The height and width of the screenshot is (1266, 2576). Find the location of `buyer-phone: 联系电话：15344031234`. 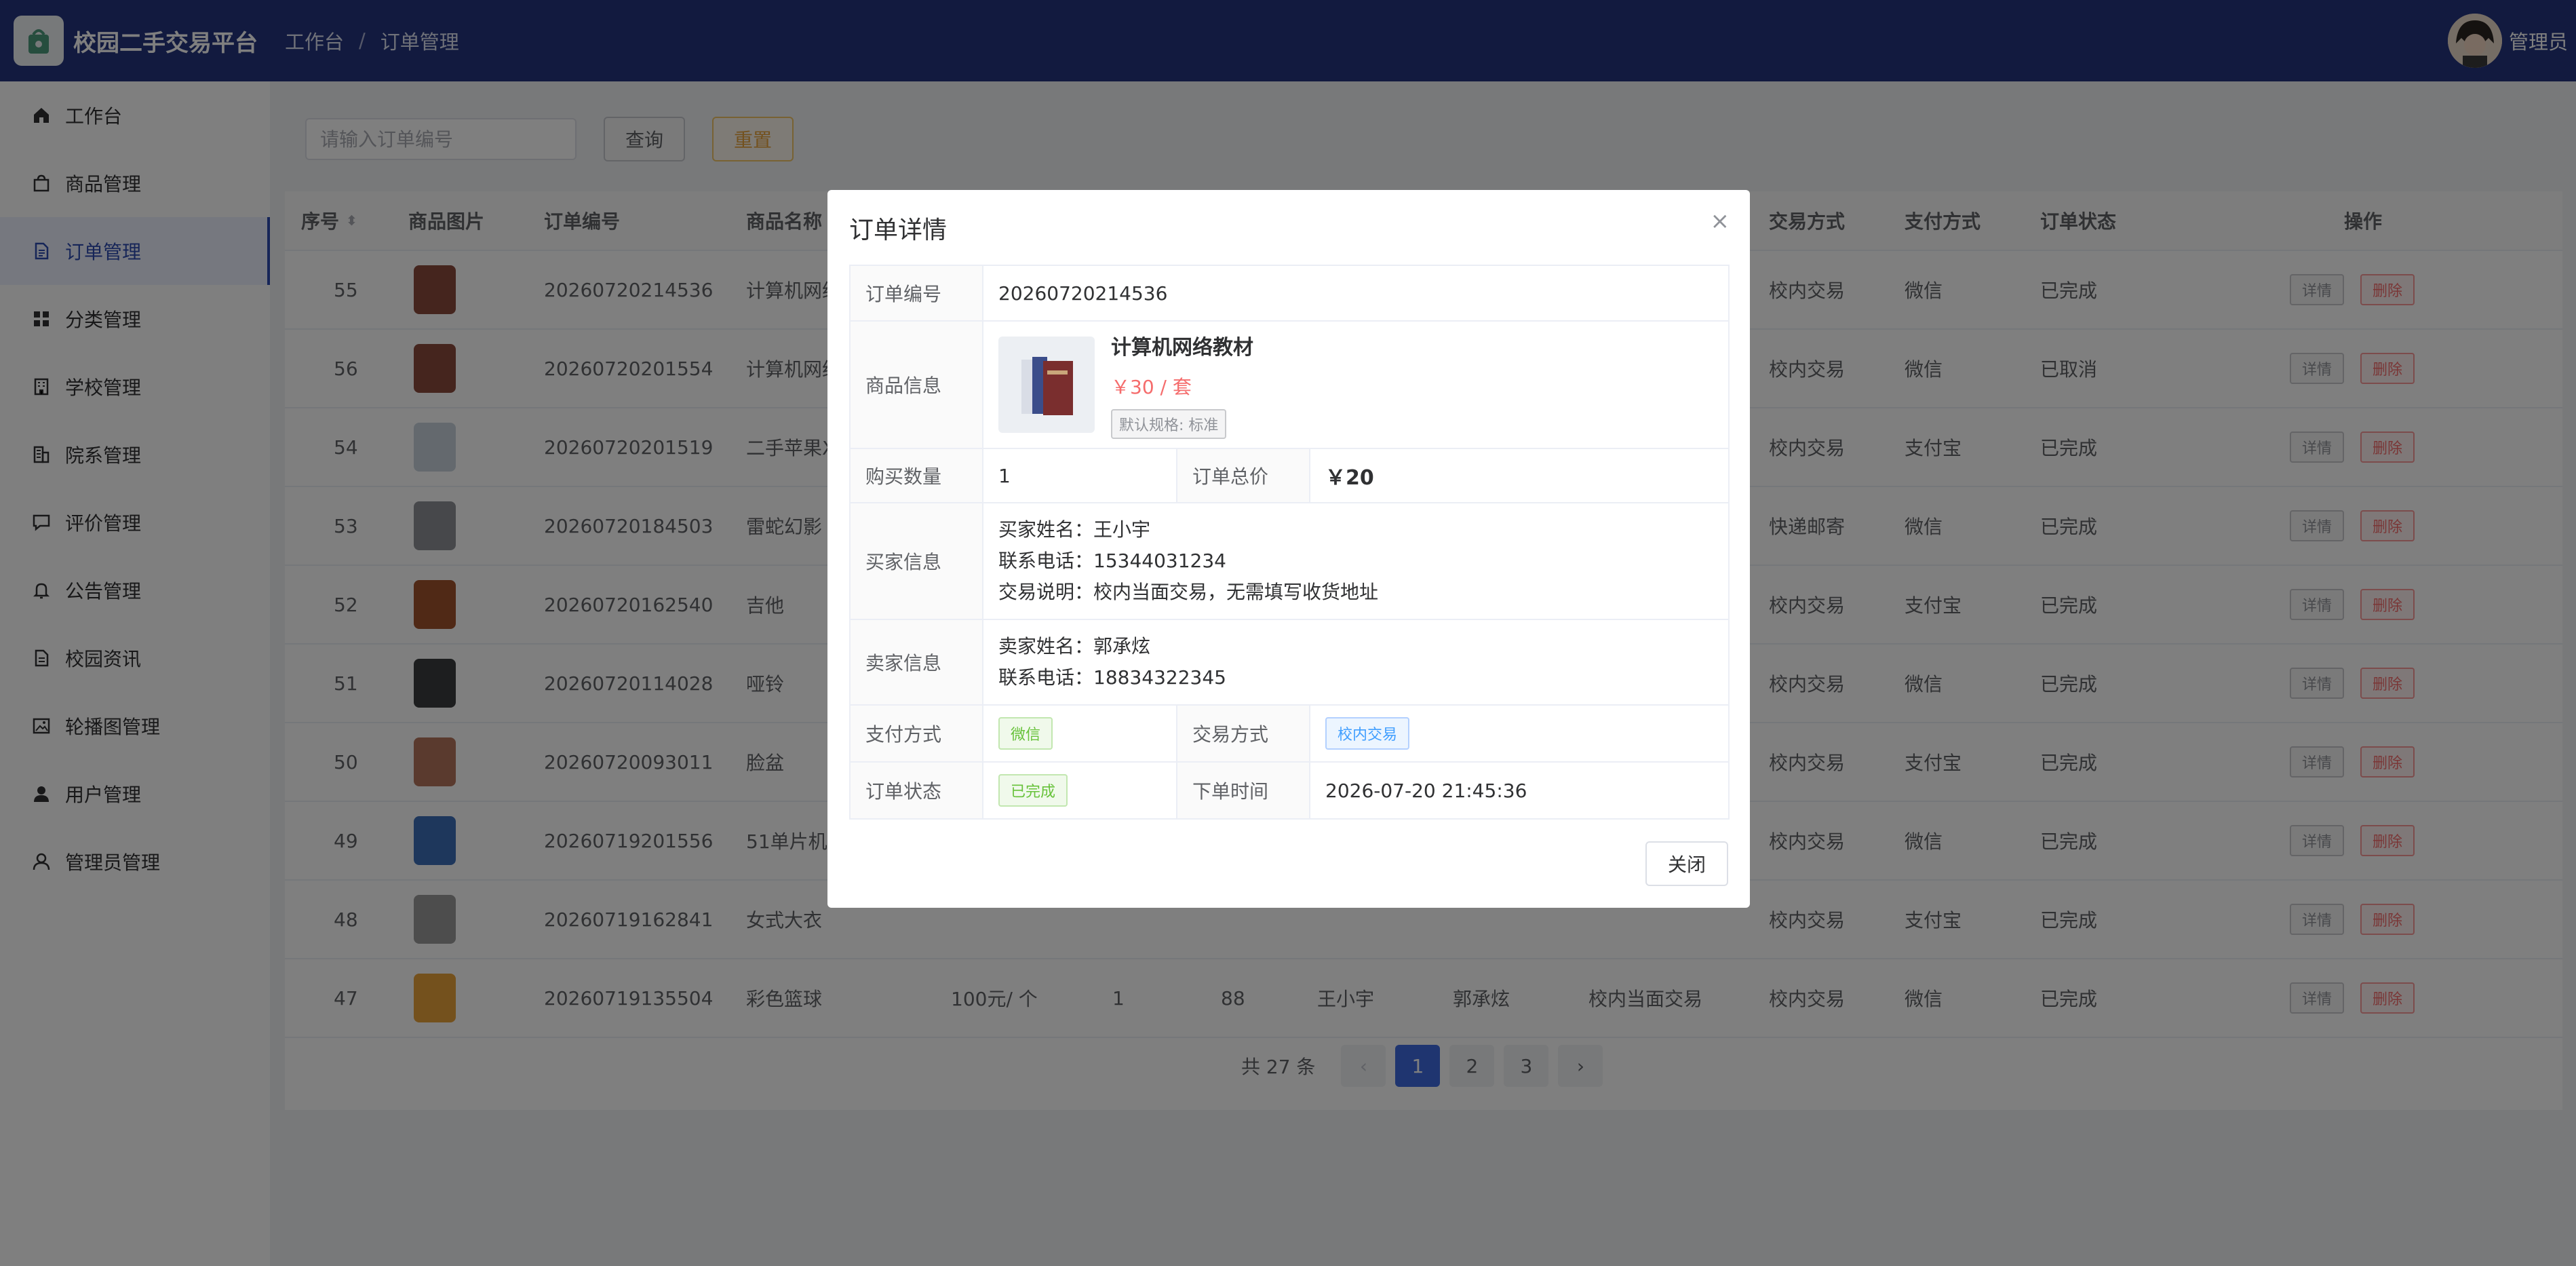

buyer-phone: 联系电话：15344031234 is located at coordinates (1112, 561).